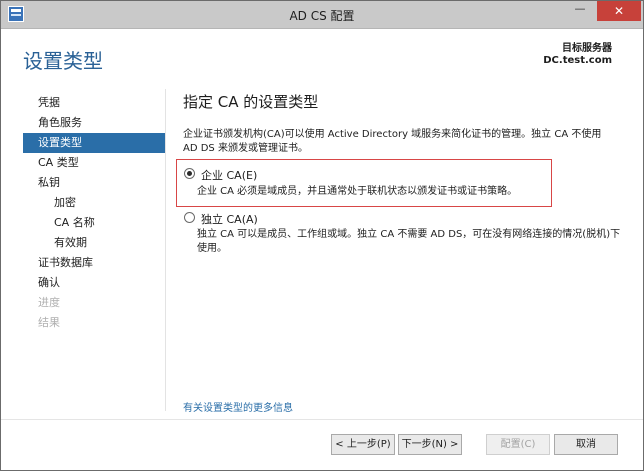 The image size is (644, 471). What do you see at coordinates (94, 103) in the screenshot?
I see `nav-item-credentials: 凭据` at bounding box center [94, 103].